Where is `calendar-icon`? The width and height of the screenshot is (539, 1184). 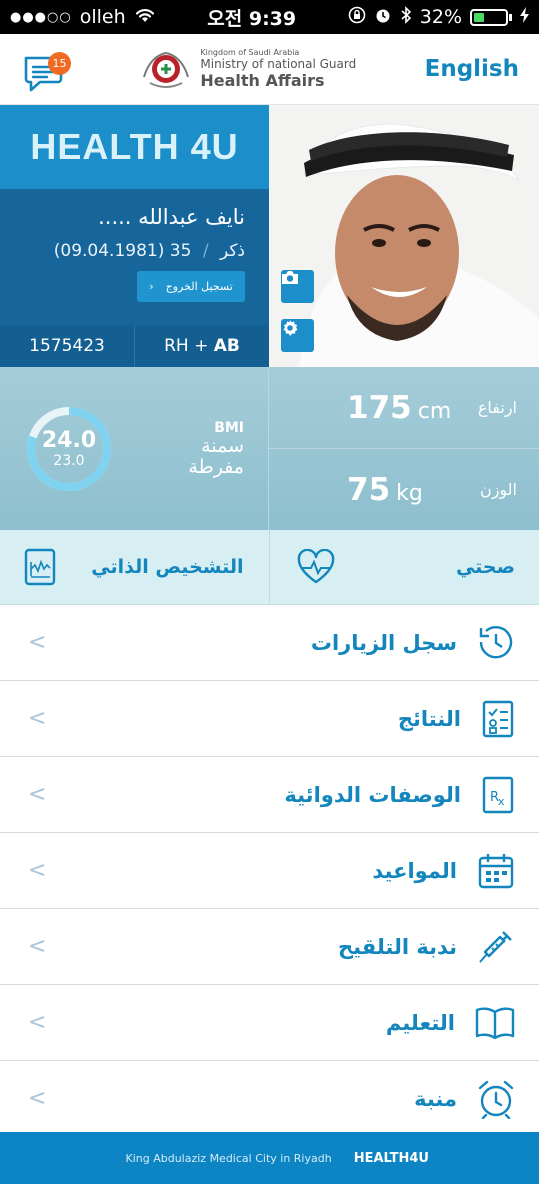 calendar-icon is located at coordinates (496, 870).